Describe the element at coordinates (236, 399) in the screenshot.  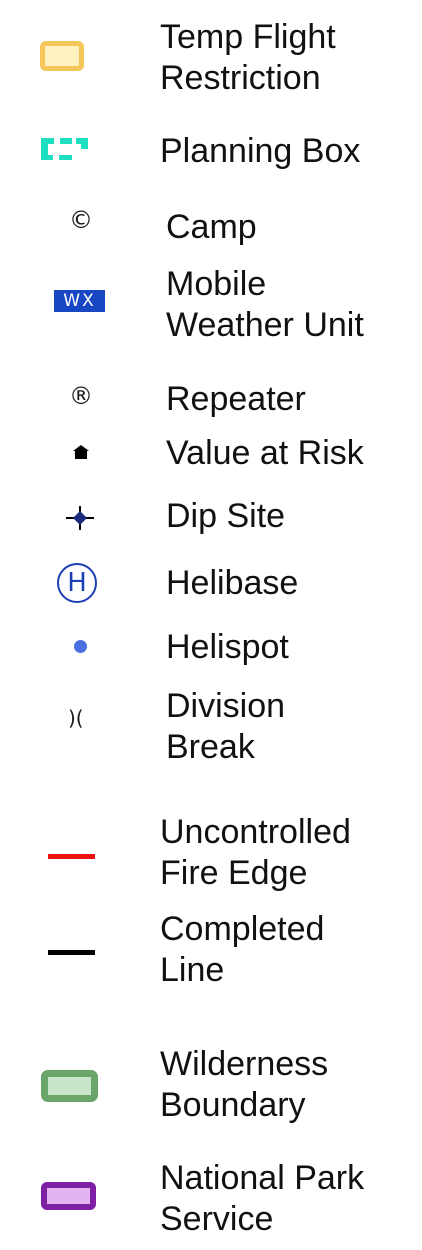
I see `legend-label-repeater: Repeater` at that location.